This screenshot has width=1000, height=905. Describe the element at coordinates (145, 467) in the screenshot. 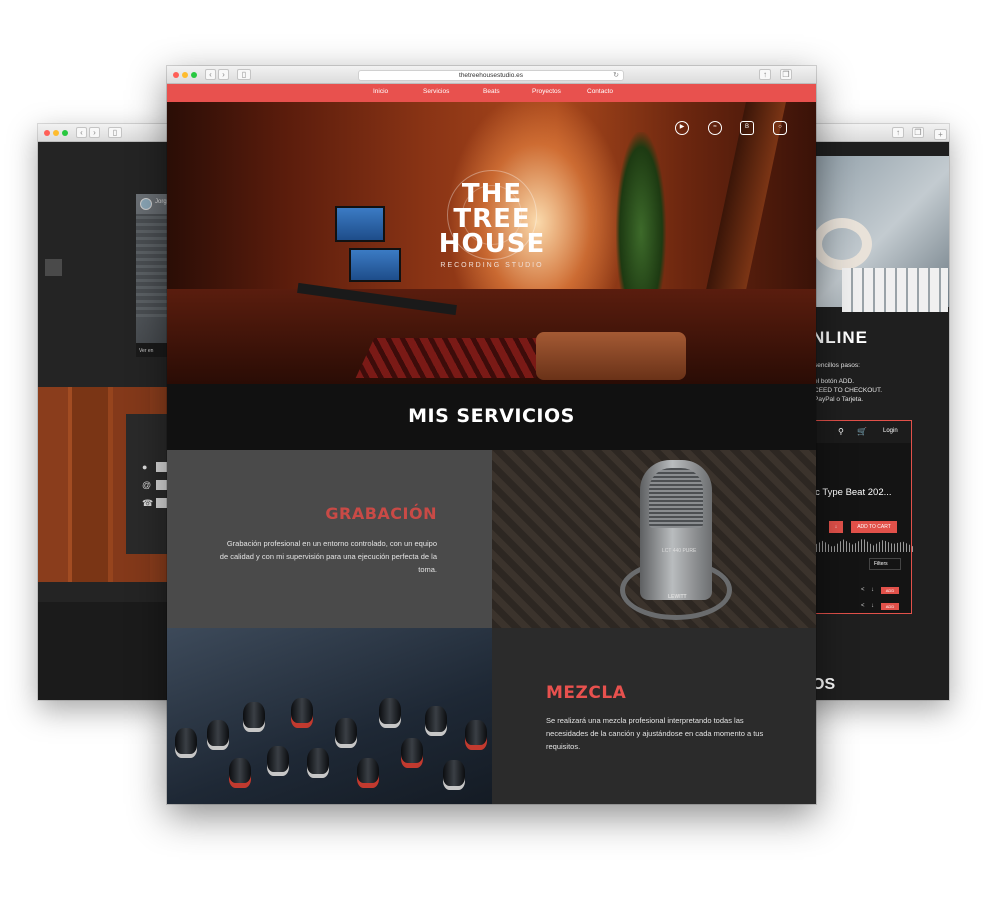

I see `user-icon: ●` at that location.